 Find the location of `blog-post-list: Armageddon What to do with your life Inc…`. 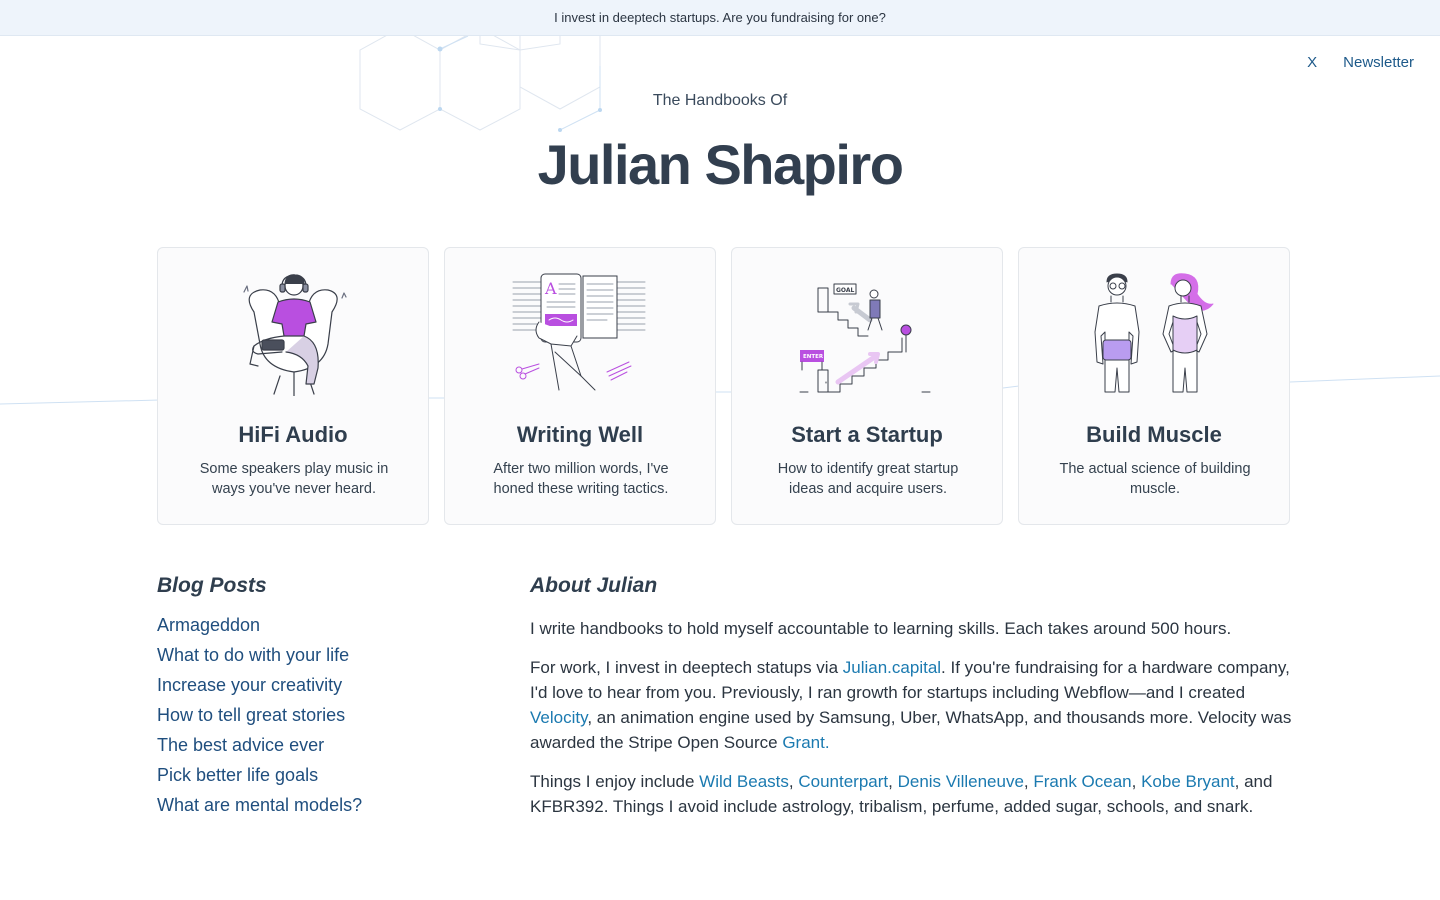

blog-post-list: Armageddon What to do with your life Inc… is located at coordinates (322, 715).